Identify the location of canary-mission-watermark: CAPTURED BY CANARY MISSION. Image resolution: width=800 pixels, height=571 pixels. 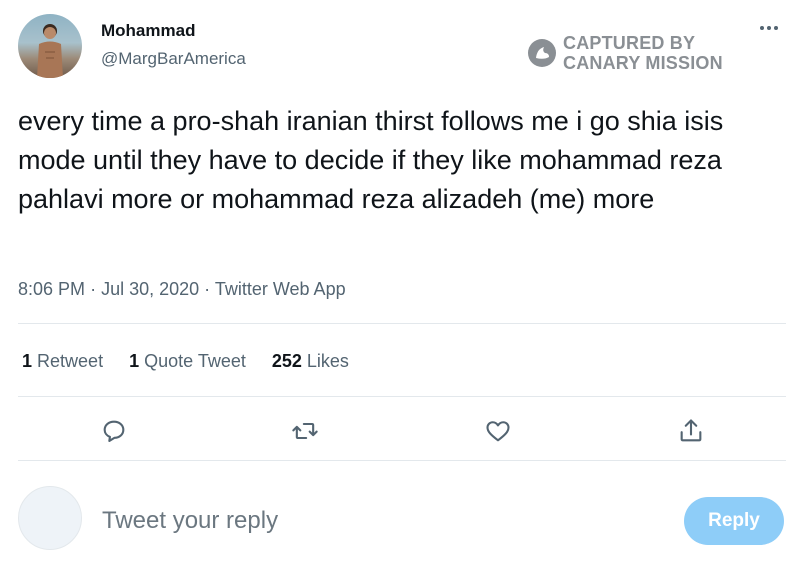
(625, 53).